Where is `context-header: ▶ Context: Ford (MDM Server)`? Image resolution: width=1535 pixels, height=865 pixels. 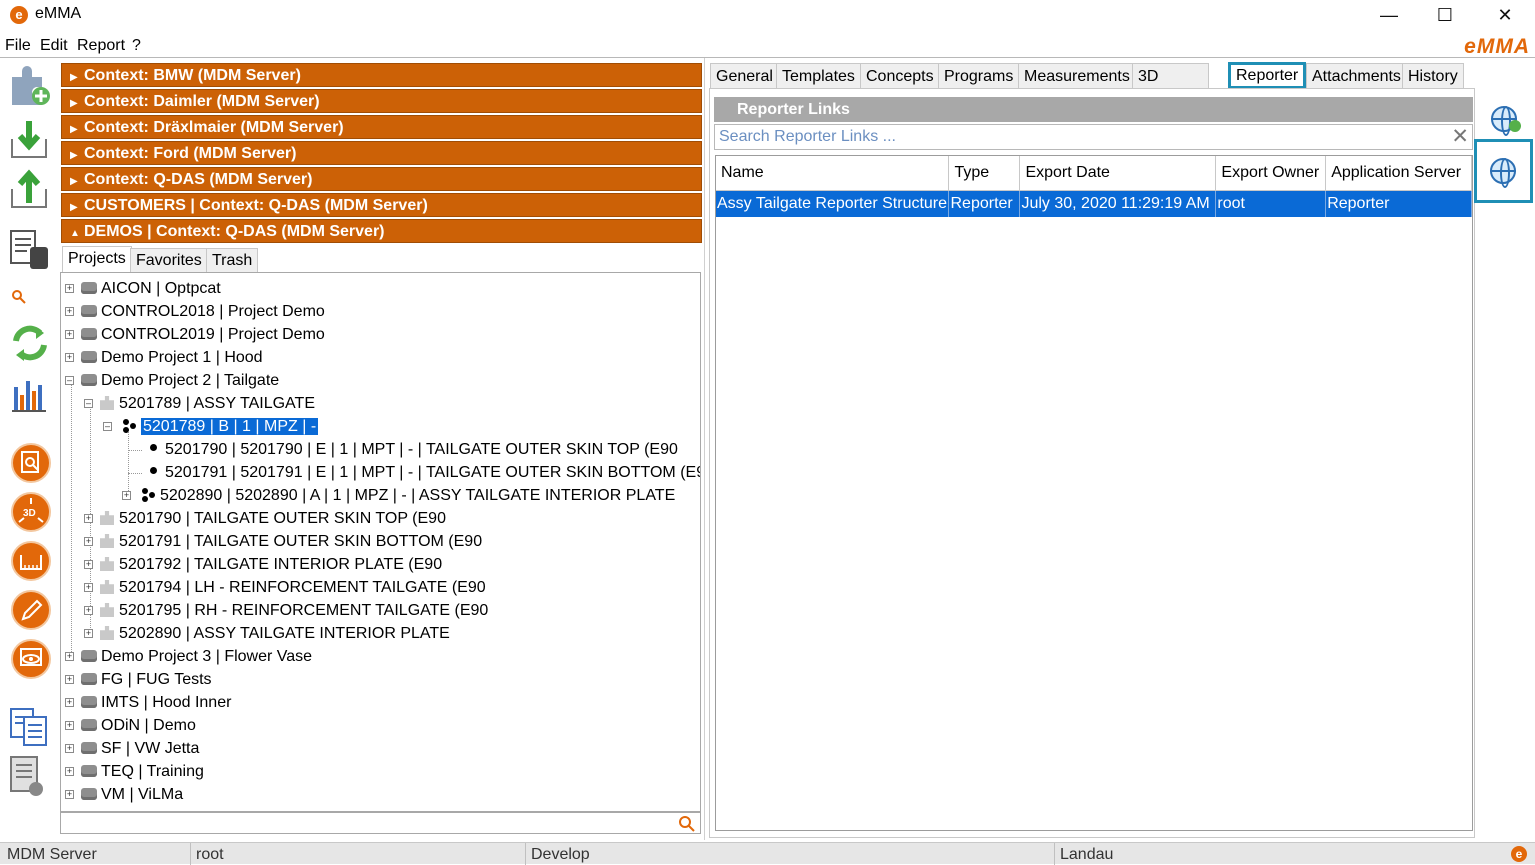 context-header: ▶ Context: Ford (MDM Server) is located at coordinates (381, 153).